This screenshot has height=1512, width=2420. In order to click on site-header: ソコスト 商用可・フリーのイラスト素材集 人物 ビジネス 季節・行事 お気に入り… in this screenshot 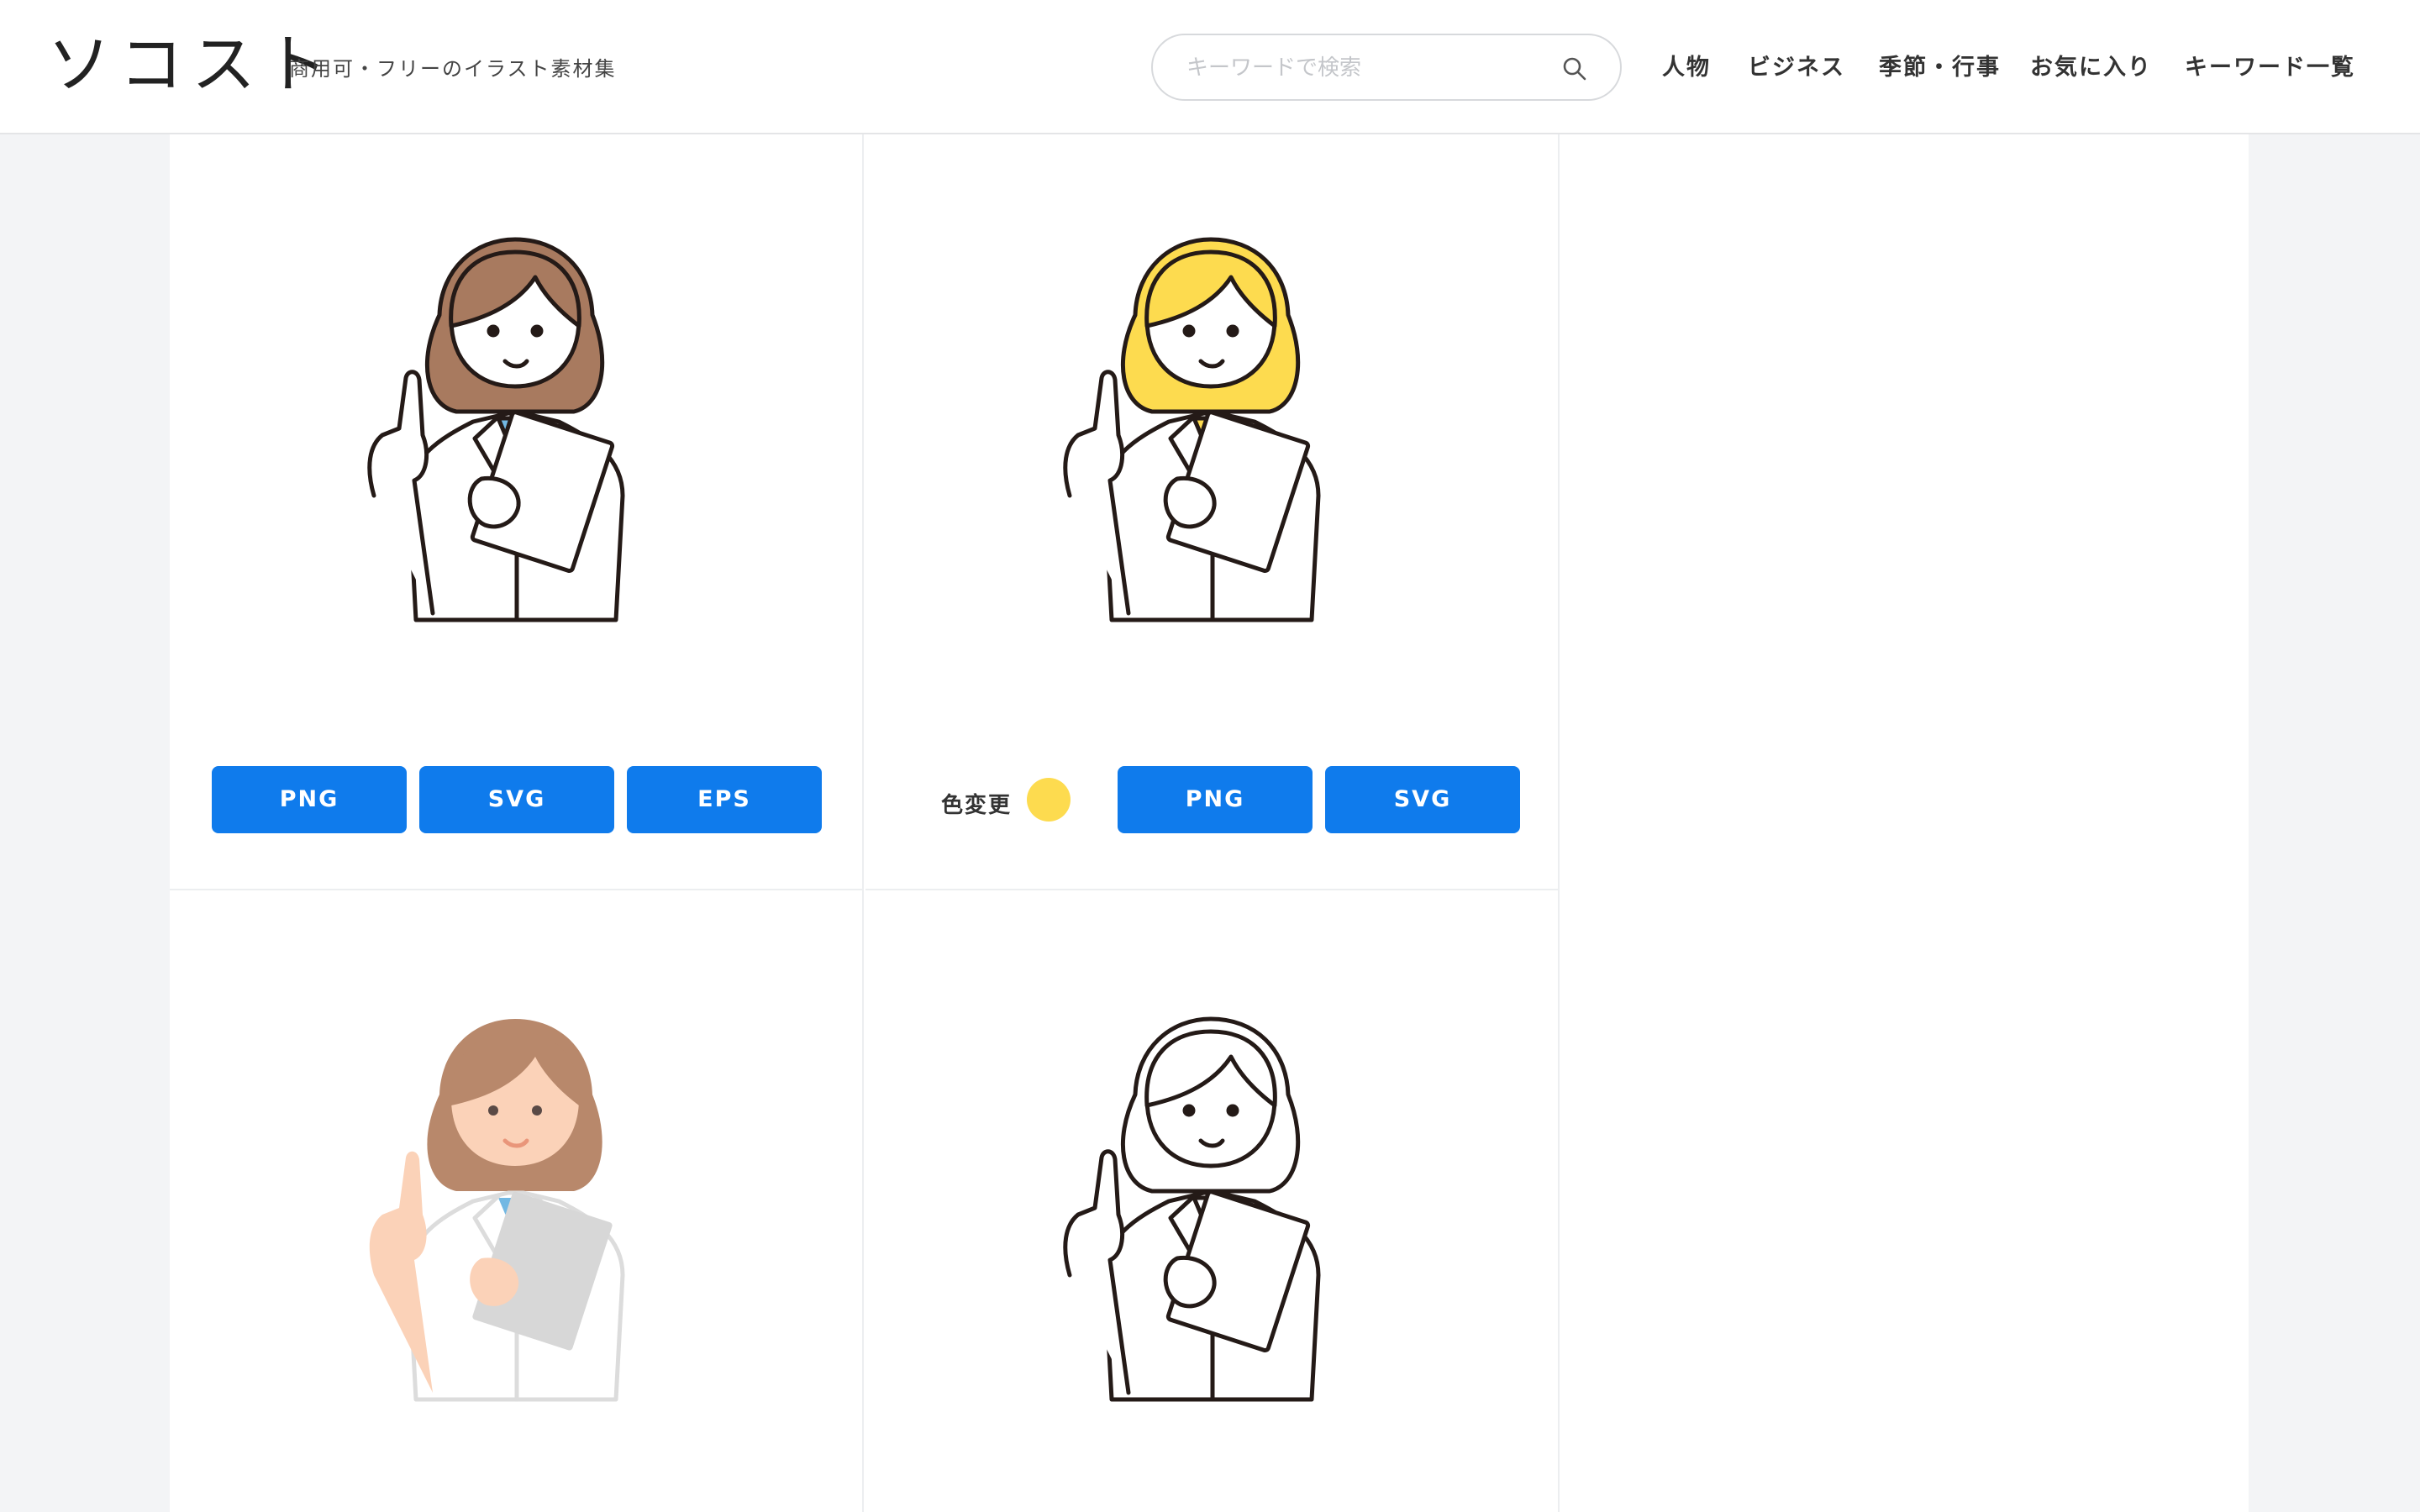, I will do `click(1210, 67)`.